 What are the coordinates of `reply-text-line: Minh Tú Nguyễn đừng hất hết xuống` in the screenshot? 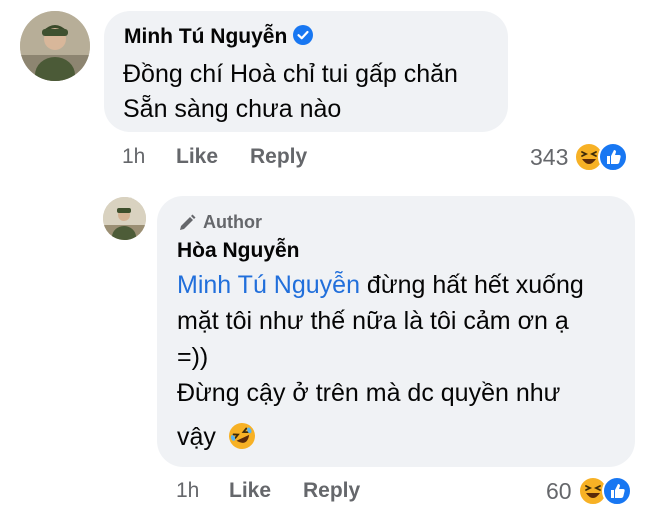 It's located at (380, 285).